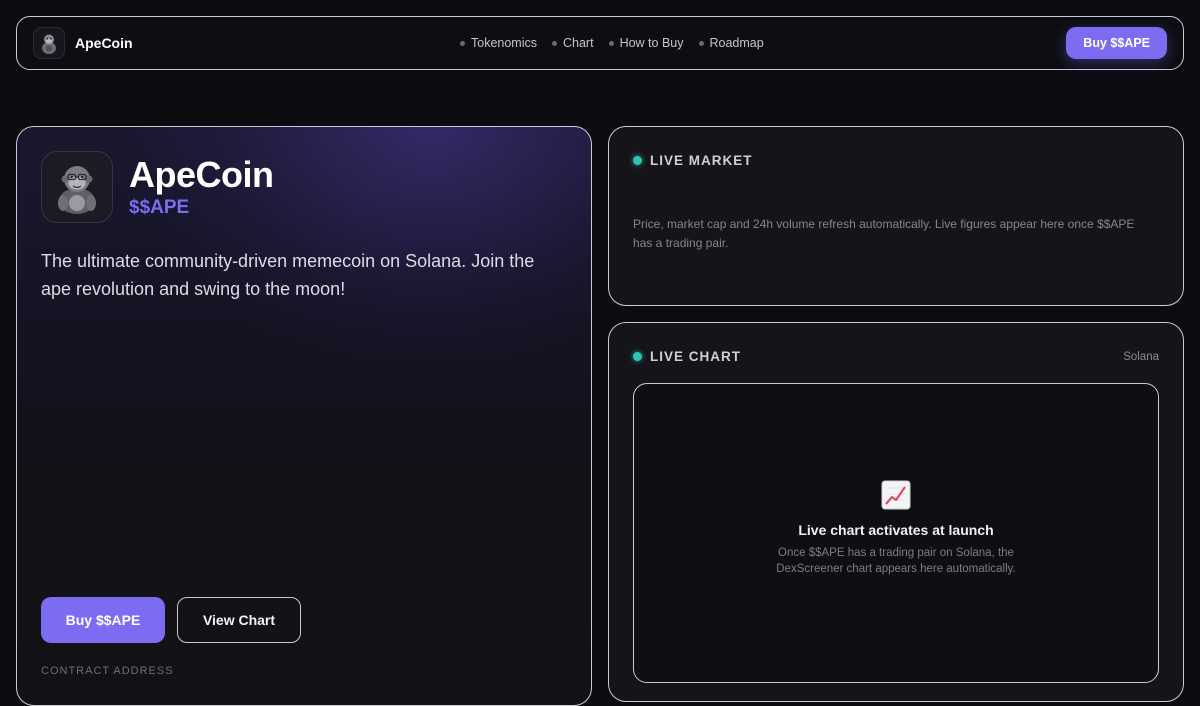 The image size is (1200, 706). I want to click on chart-empty-title: Live chart activates at launch, so click(896, 530).